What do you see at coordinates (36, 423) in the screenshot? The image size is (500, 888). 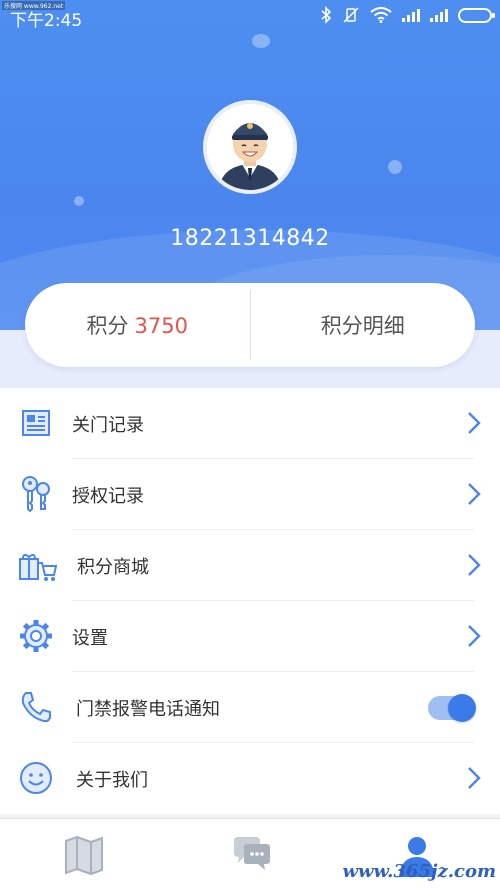 I see `door-record-icon` at bounding box center [36, 423].